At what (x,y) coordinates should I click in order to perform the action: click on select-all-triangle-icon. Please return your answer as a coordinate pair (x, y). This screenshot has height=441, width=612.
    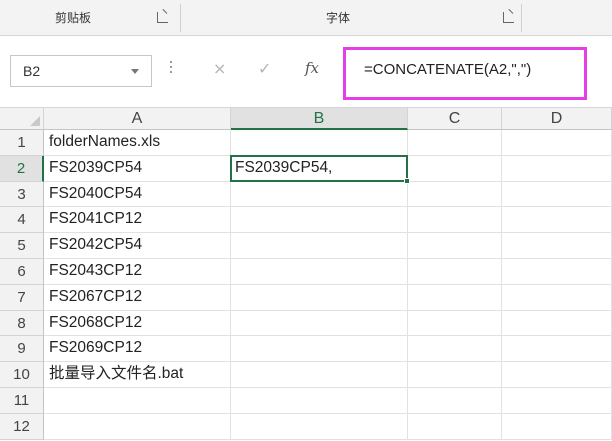
    Looking at the image, I should click on (35, 121).